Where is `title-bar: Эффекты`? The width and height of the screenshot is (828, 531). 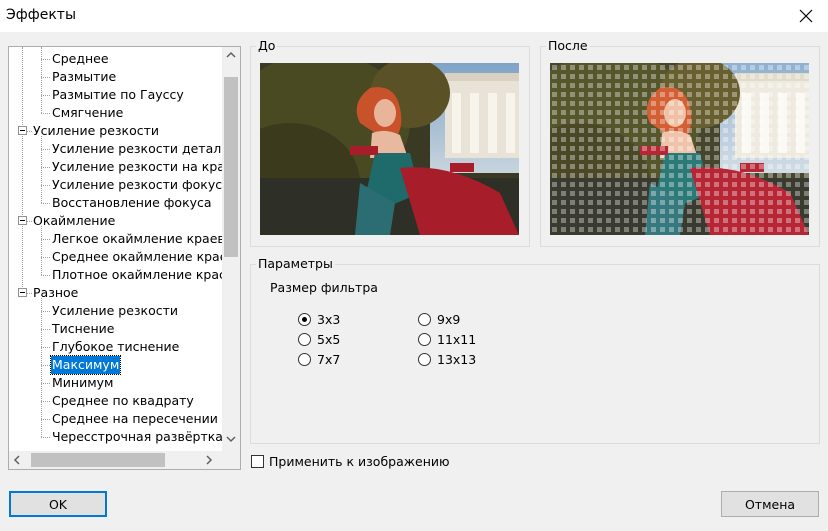
title-bar: Эффекты is located at coordinates (414, 16).